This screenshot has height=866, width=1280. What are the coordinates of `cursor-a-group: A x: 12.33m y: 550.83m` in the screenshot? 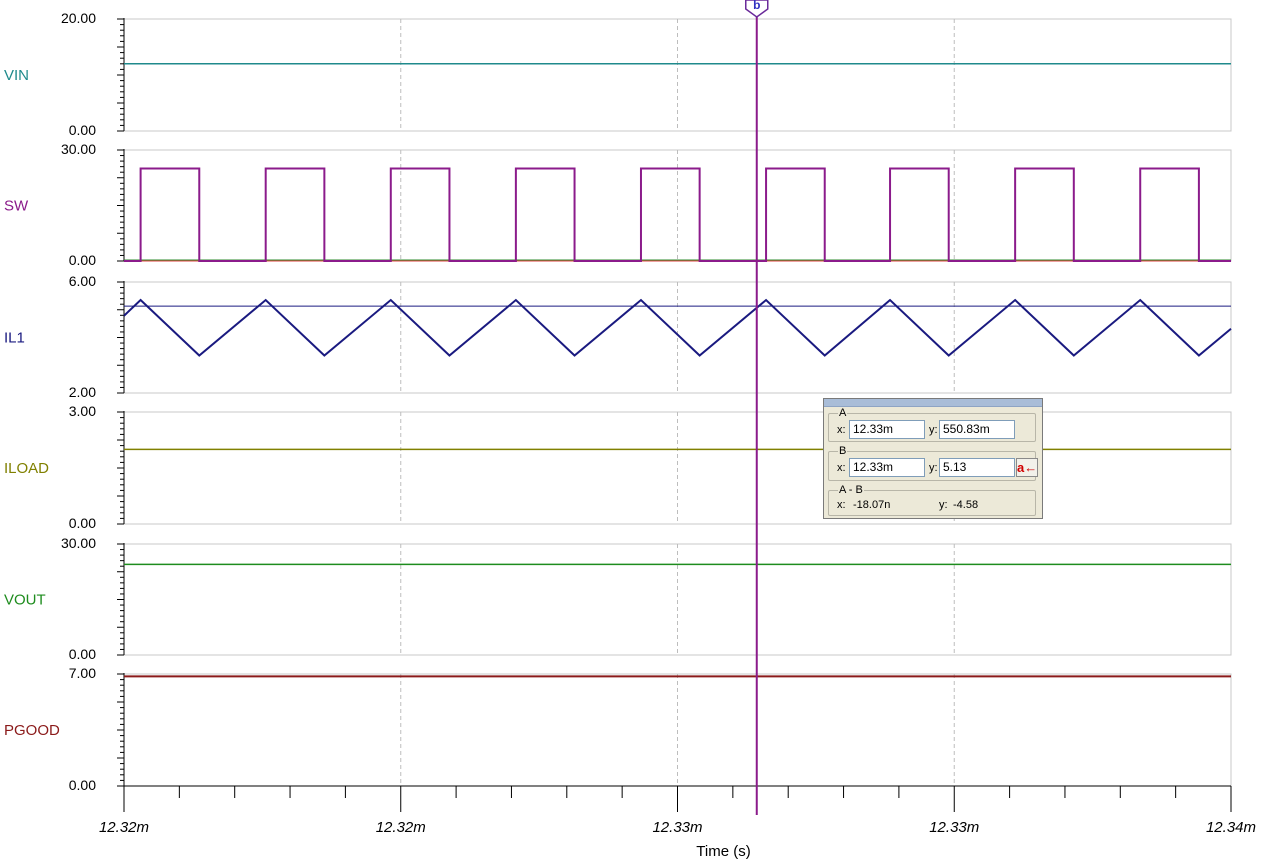 It's located at (932, 424).